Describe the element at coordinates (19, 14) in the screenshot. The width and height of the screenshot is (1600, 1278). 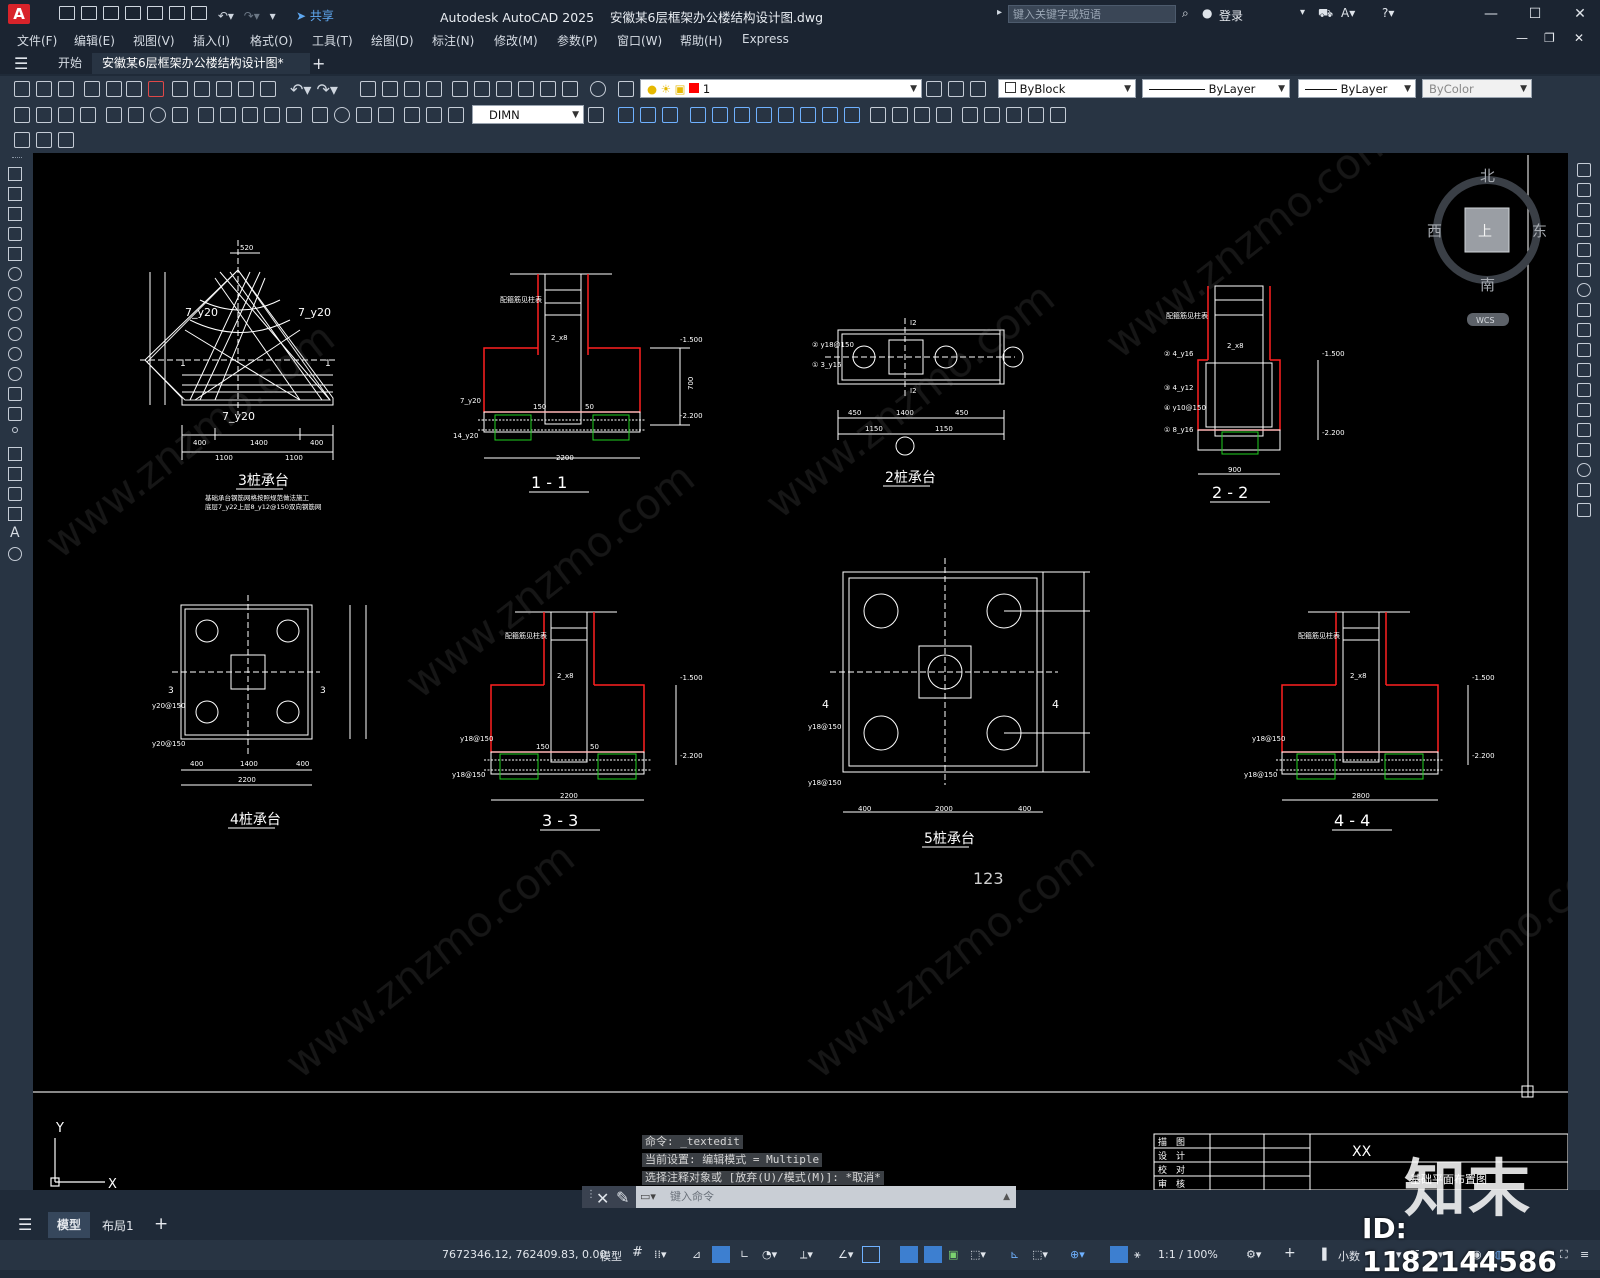
I see `autocad-app-icon: A` at that location.